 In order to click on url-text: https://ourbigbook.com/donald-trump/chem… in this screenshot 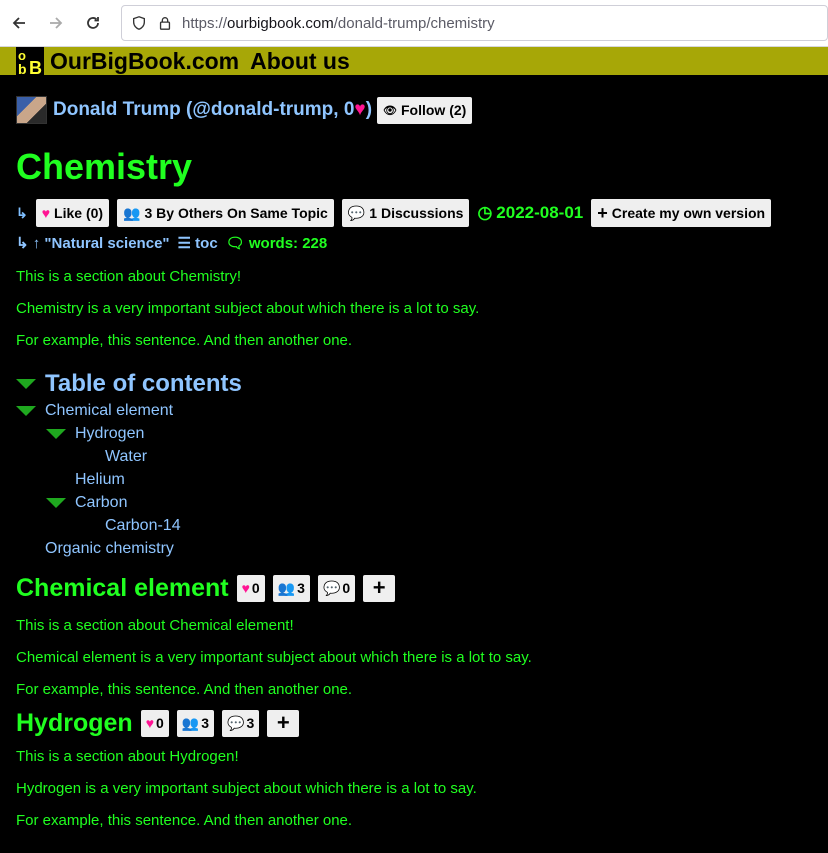, I will do `click(338, 23)`.